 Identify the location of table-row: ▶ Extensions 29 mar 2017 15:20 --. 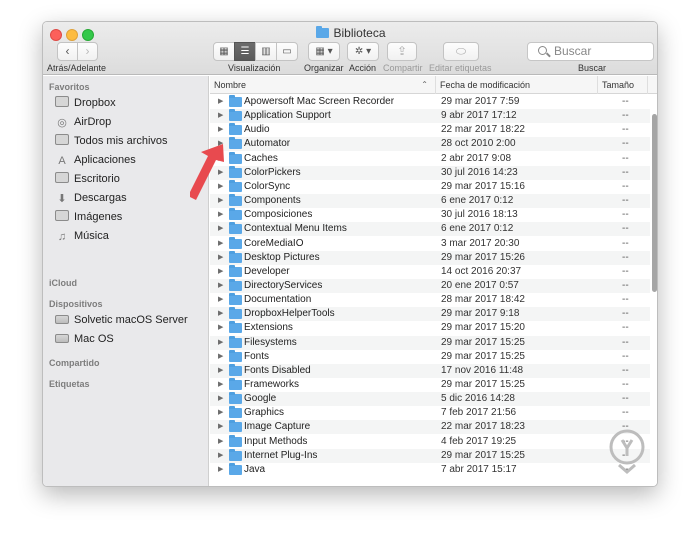
(430, 328).